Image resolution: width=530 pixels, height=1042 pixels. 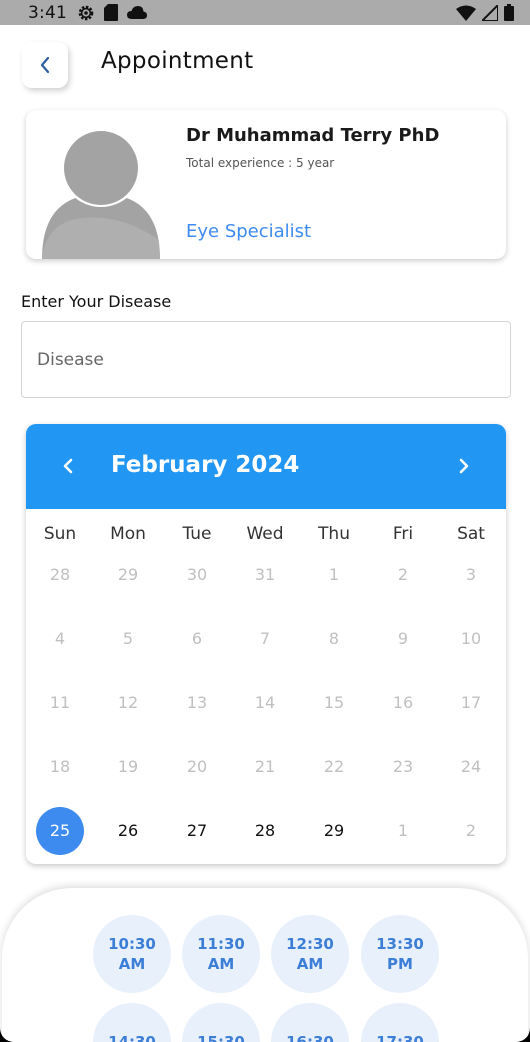 I want to click on calendar-day: 31, so click(x=265, y=574).